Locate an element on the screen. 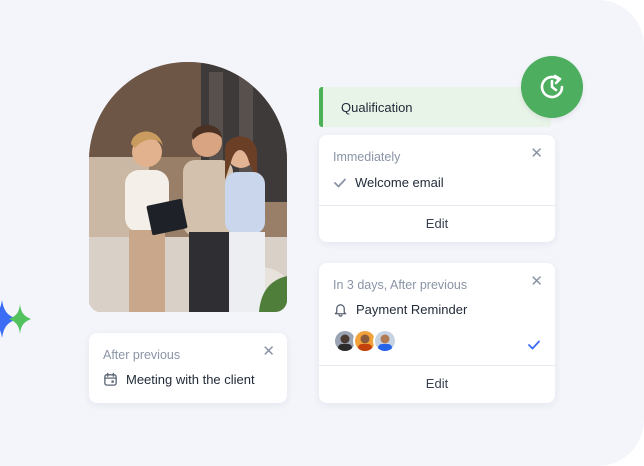 This screenshot has width=644, height=466. step-item: Payment Reminder is located at coordinates (400, 309).